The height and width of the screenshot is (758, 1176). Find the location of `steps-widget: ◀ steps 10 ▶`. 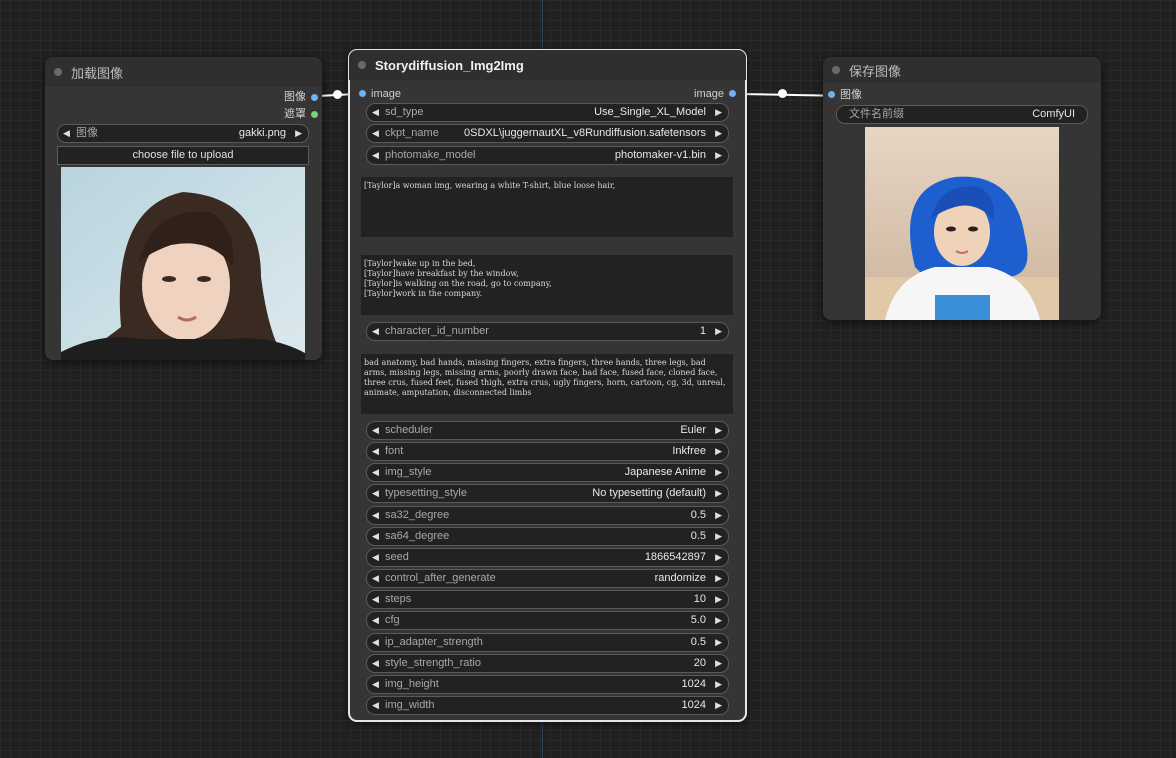

steps-widget: ◀ steps 10 ▶ is located at coordinates (547, 600).